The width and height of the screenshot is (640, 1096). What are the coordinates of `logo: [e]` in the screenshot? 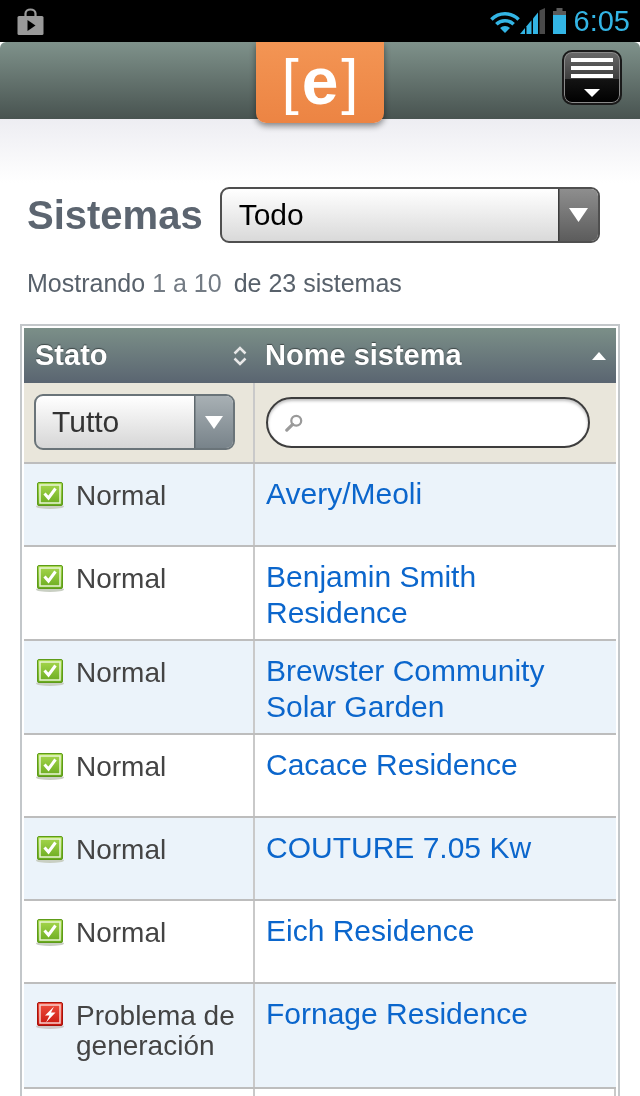 It's located at (320, 82).